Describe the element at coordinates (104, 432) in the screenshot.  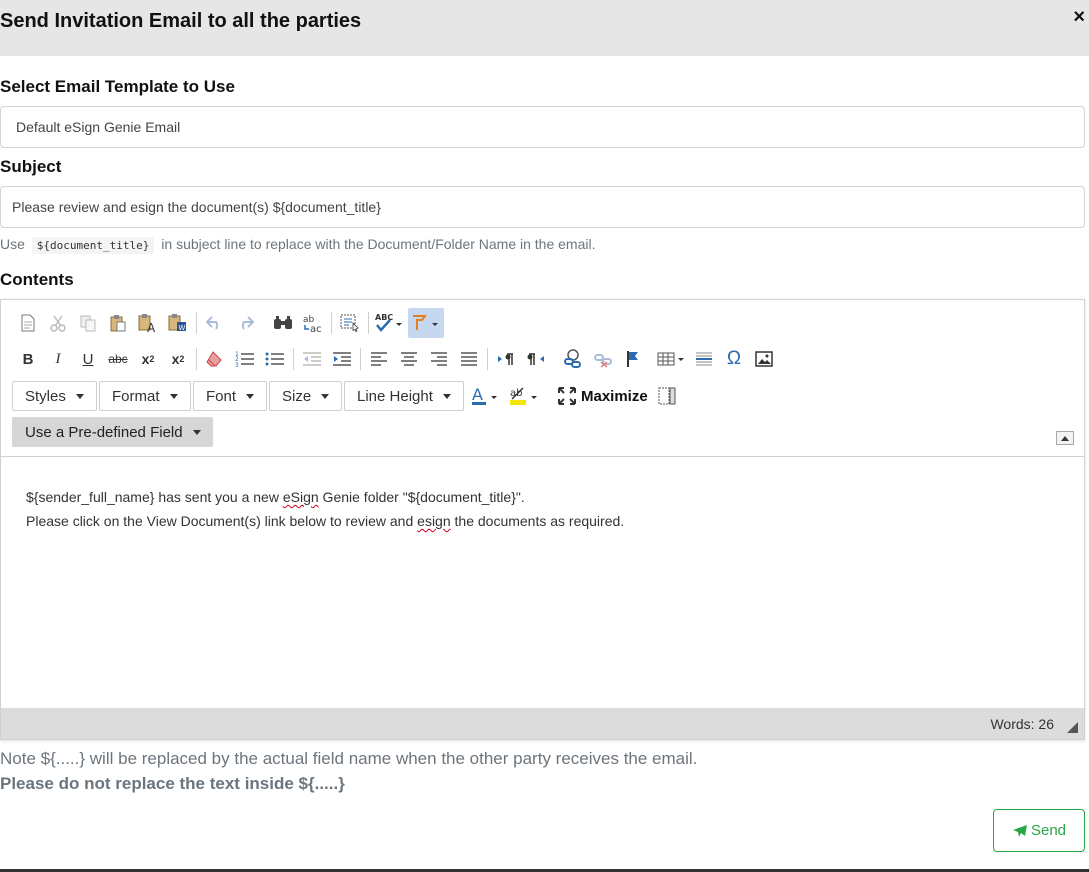
I see `predefined-field-label: Use a Pre-defined Field` at that location.